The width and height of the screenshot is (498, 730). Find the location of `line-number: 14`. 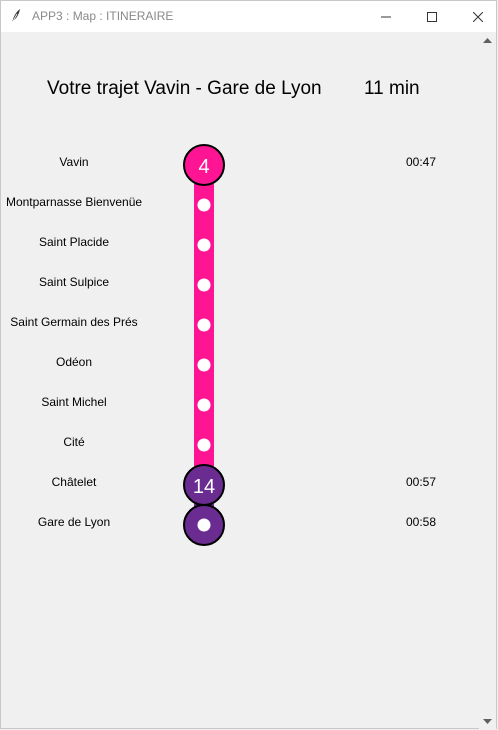

line-number: 14 is located at coordinates (204, 487).